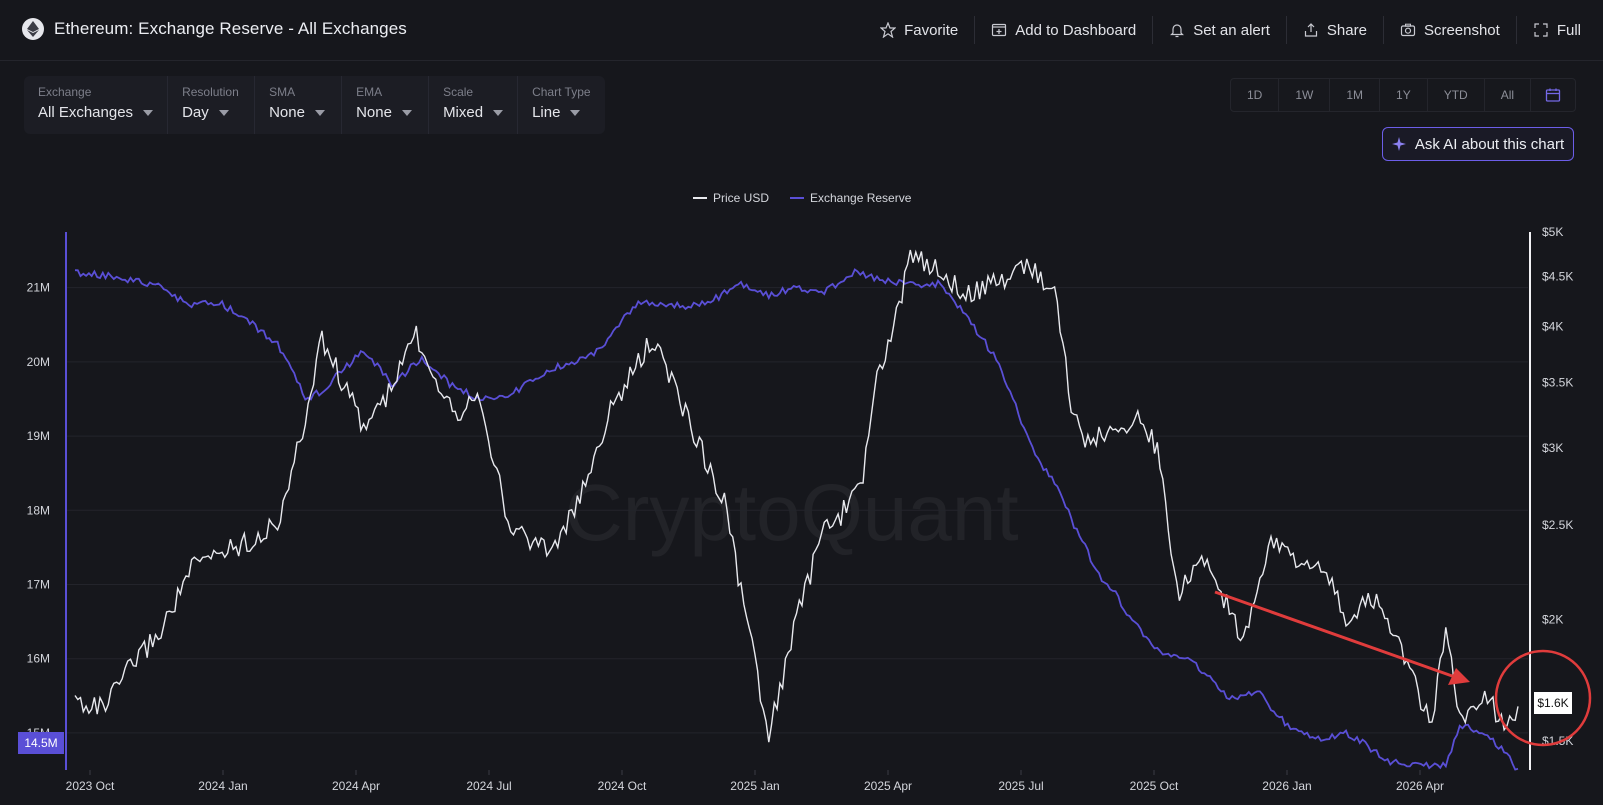 The height and width of the screenshot is (805, 1603). I want to click on filter-scale: Scale Mixed, so click(474, 105).